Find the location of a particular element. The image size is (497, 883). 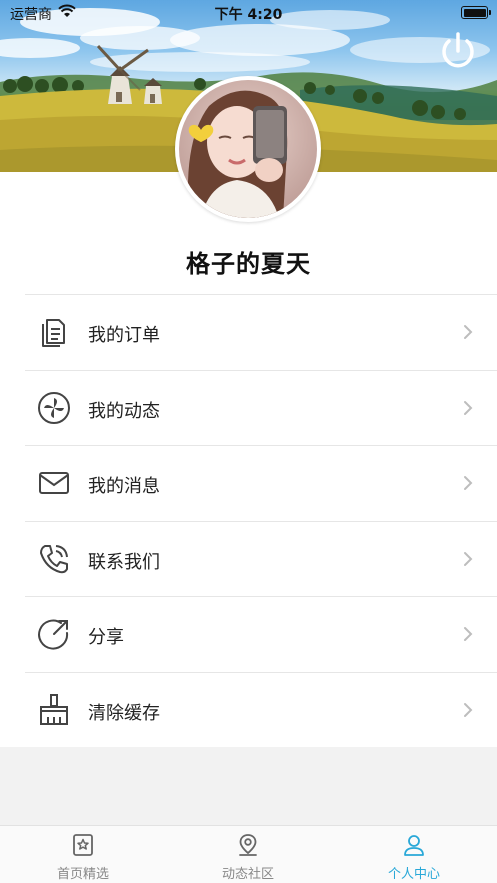

person-icon is located at coordinates (414, 845).